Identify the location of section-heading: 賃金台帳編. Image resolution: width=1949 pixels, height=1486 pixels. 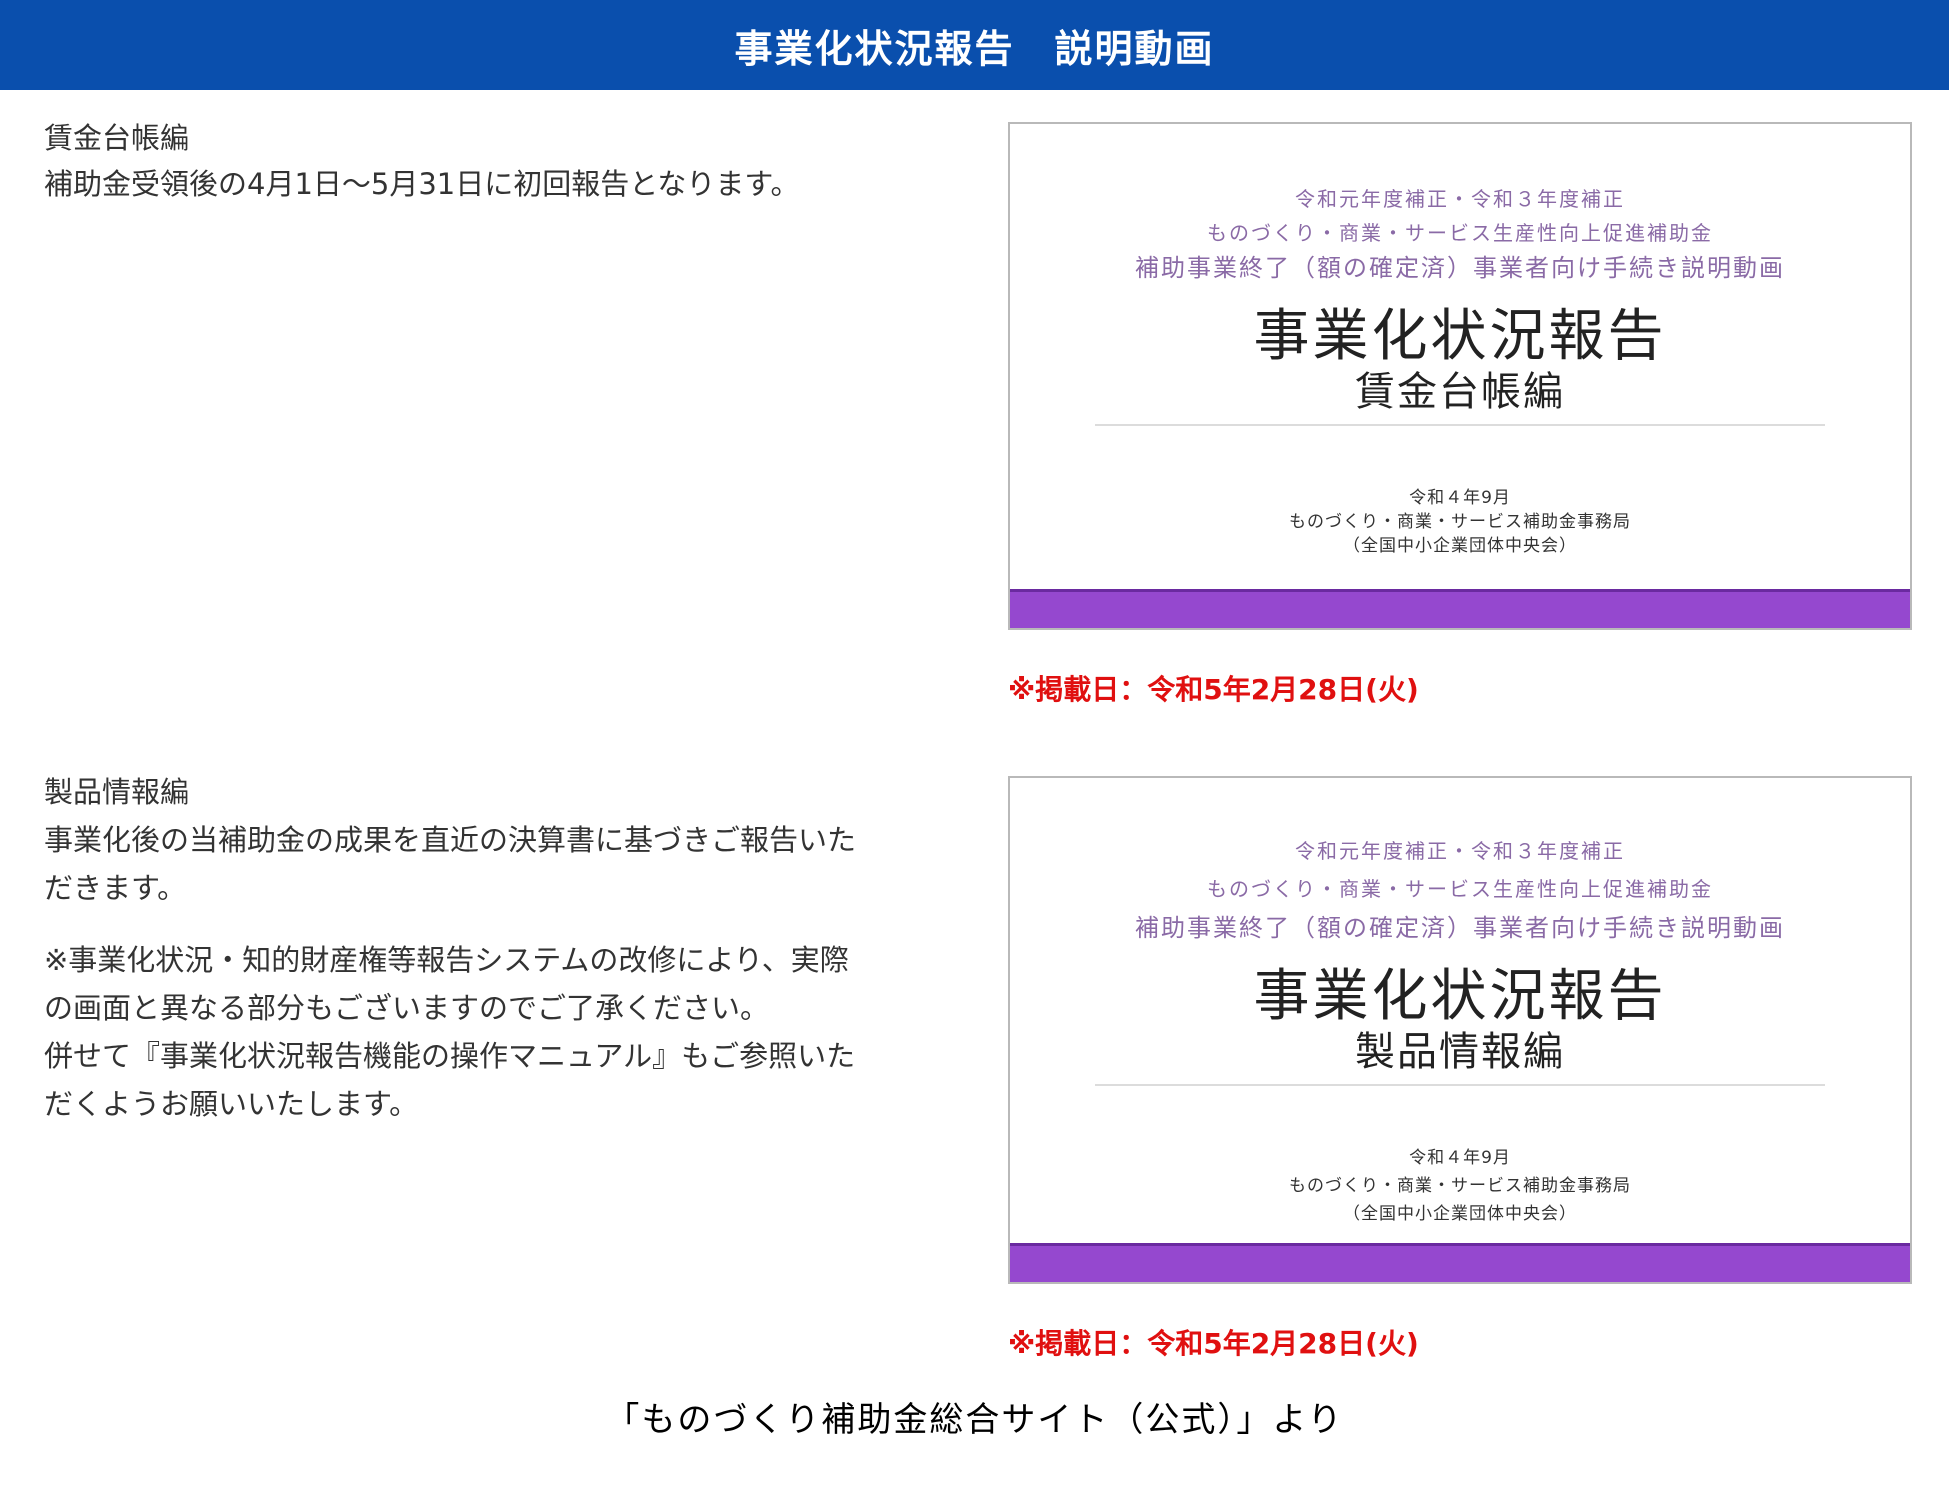
(117, 138).